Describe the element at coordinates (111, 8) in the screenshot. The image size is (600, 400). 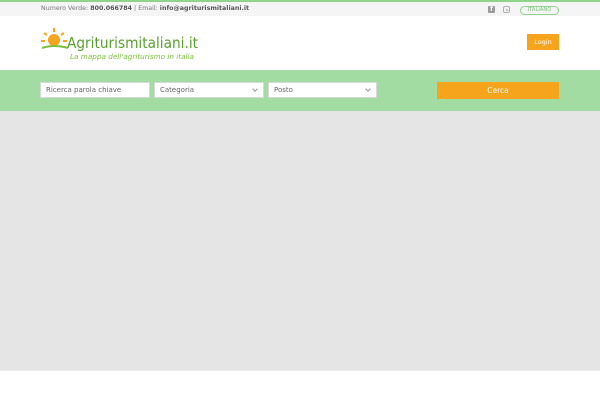
I see `phone-number: 800.066784` at that location.